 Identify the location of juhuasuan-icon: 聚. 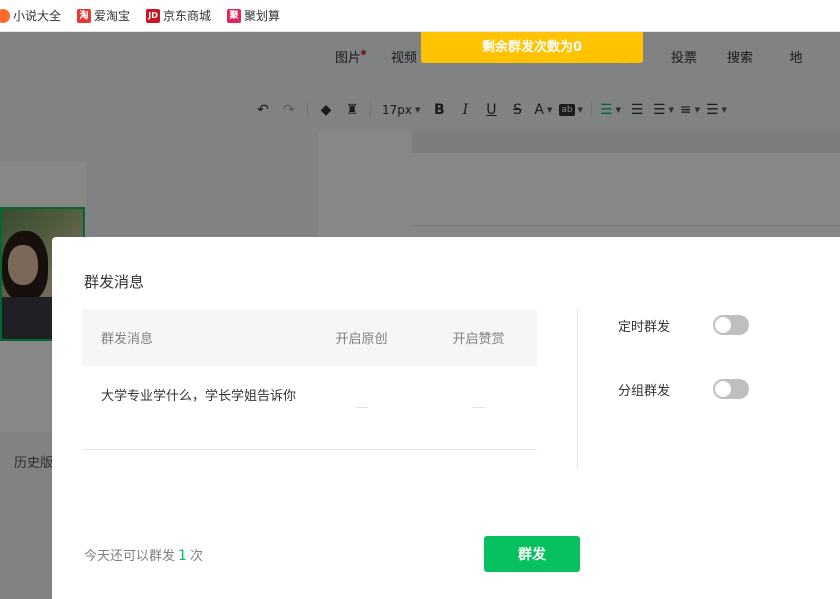
(234, 15).